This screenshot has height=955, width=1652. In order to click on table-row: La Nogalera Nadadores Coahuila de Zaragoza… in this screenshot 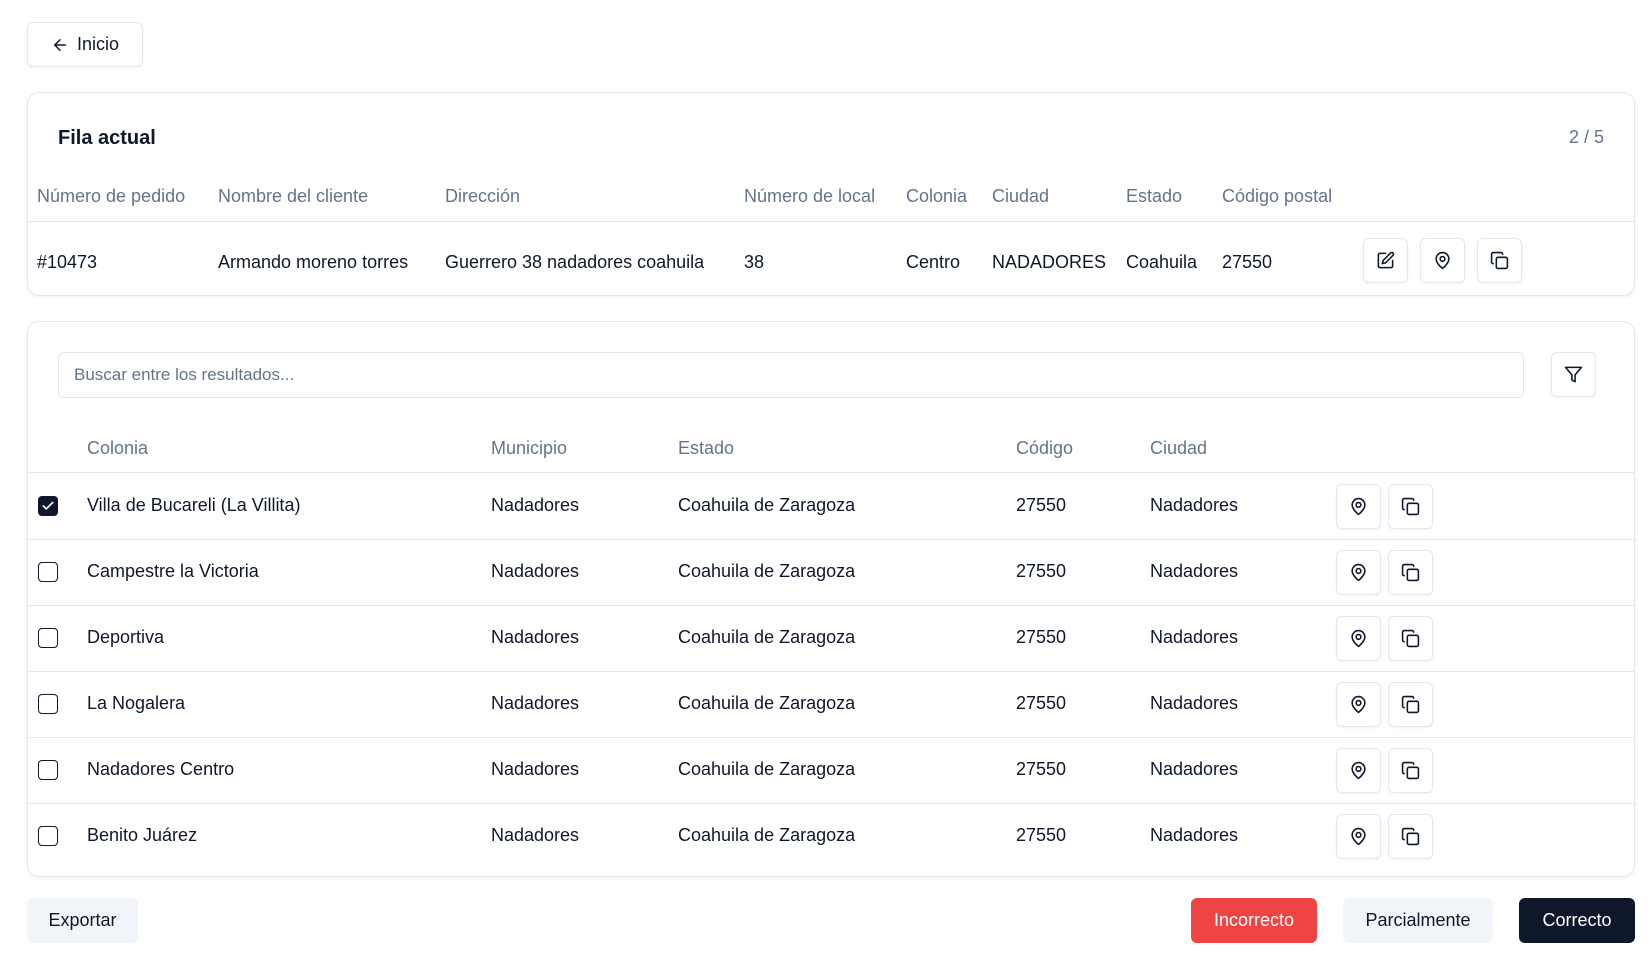, I will do `click(831, 705)`.